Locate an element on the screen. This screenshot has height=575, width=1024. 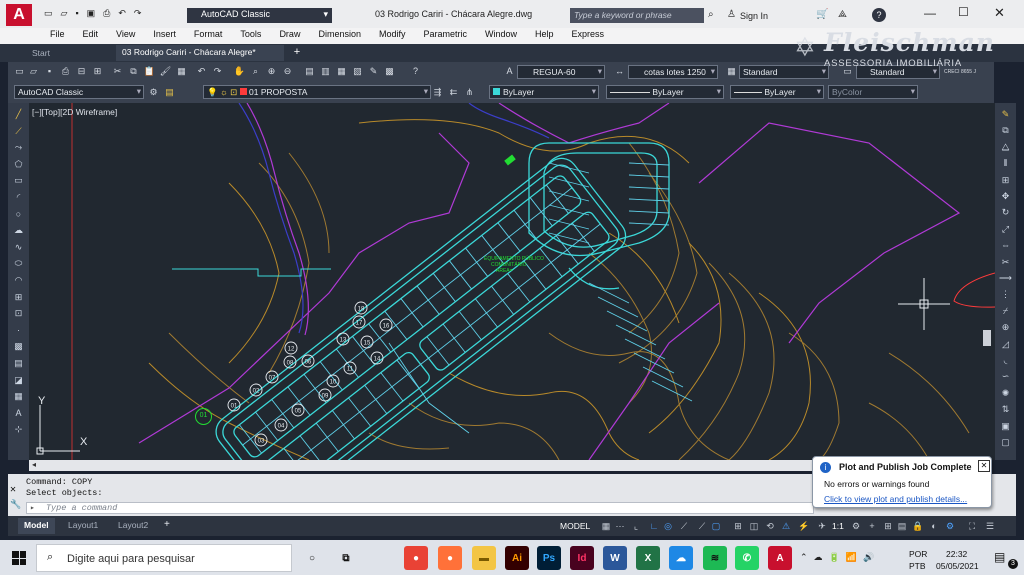
preview-icon: ⊟ is located at coordinates (81, 71).